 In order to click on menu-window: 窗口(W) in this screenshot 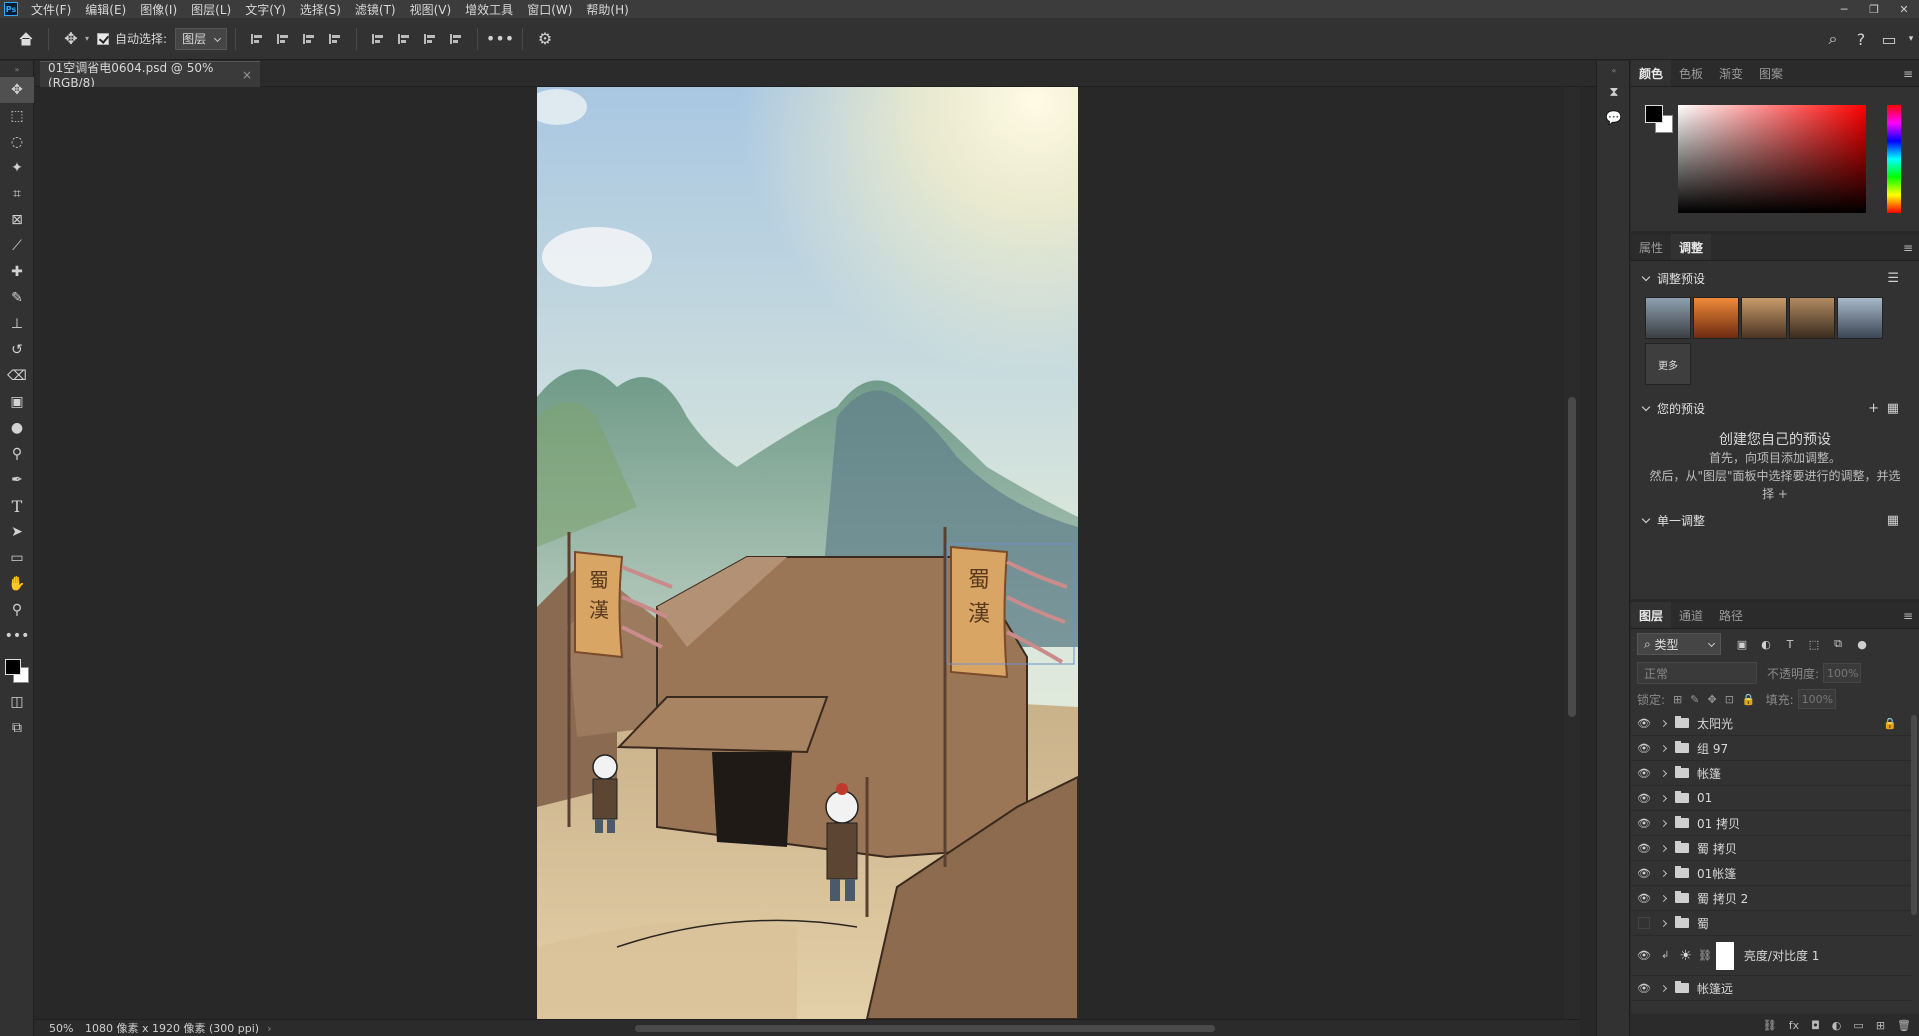, I will do `click(549, 9)`.